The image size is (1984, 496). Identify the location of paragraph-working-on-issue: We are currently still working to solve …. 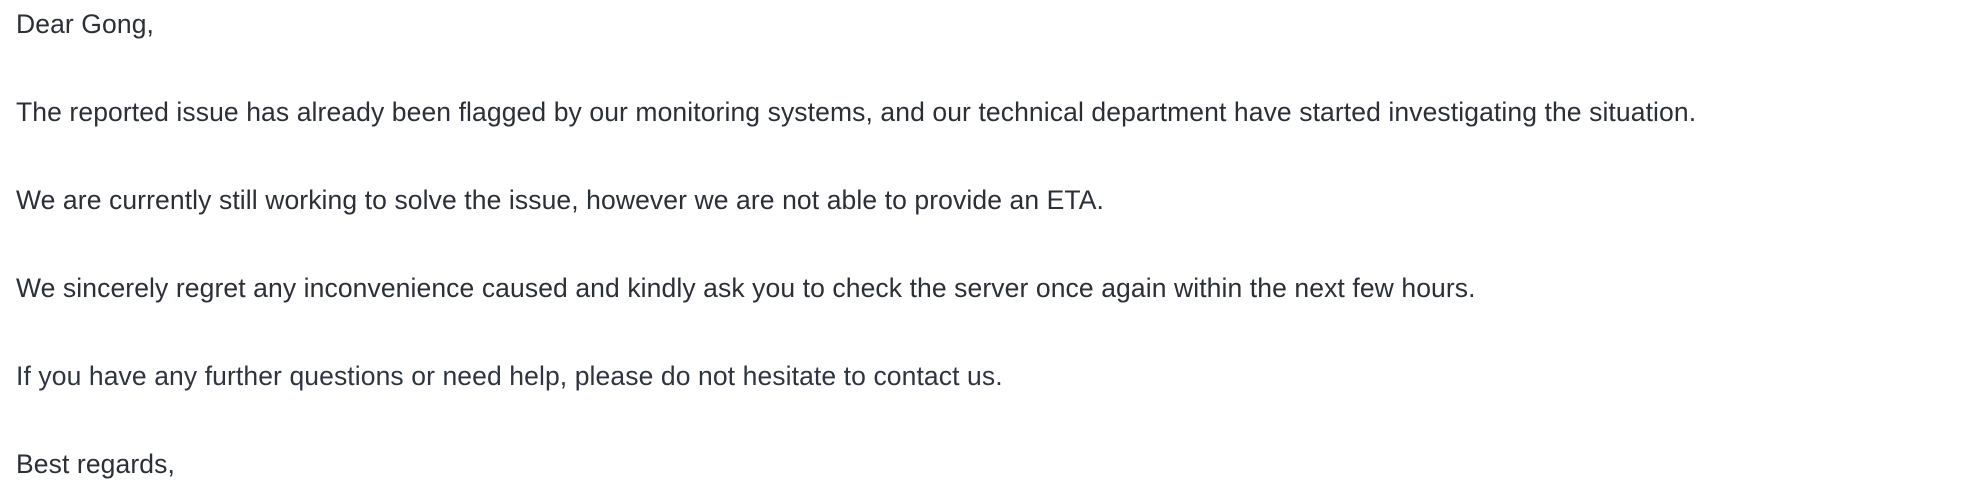
(560, 200).